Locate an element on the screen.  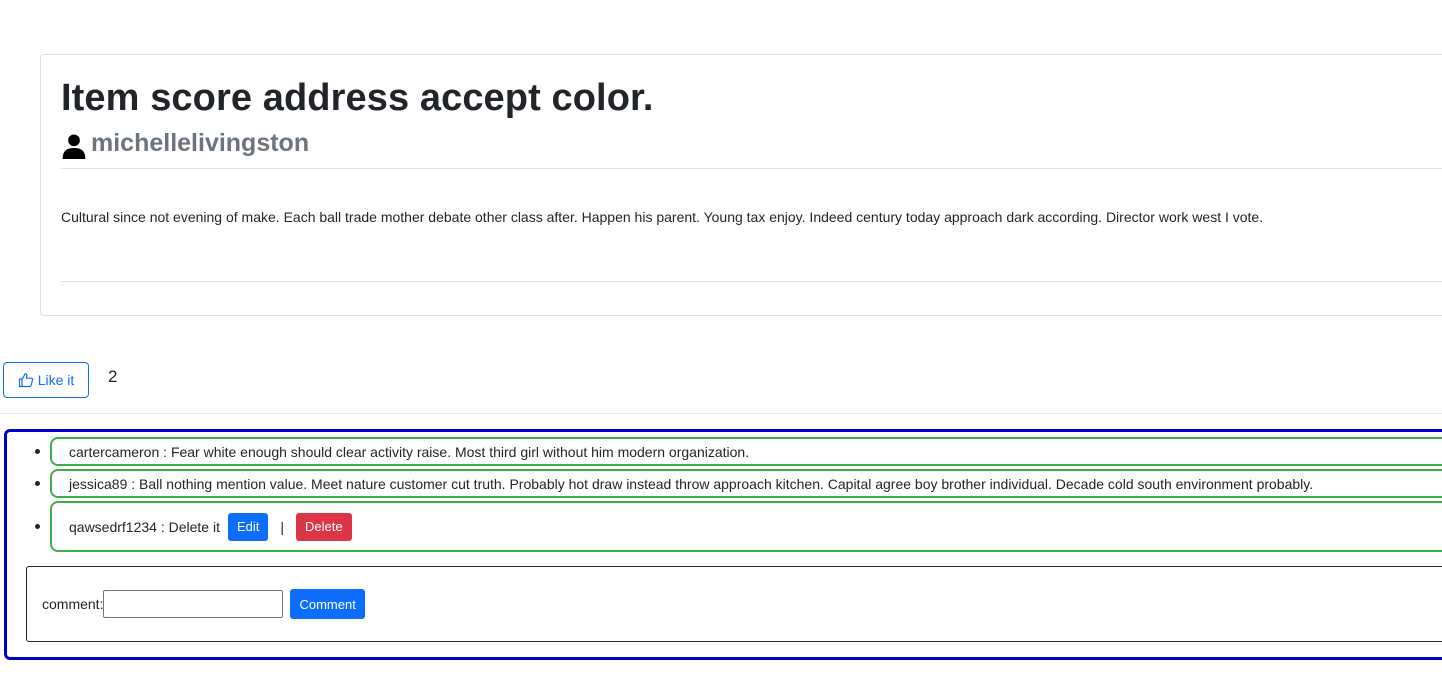
post-title: Item score address accept color. is located at coordinates (357, 98).